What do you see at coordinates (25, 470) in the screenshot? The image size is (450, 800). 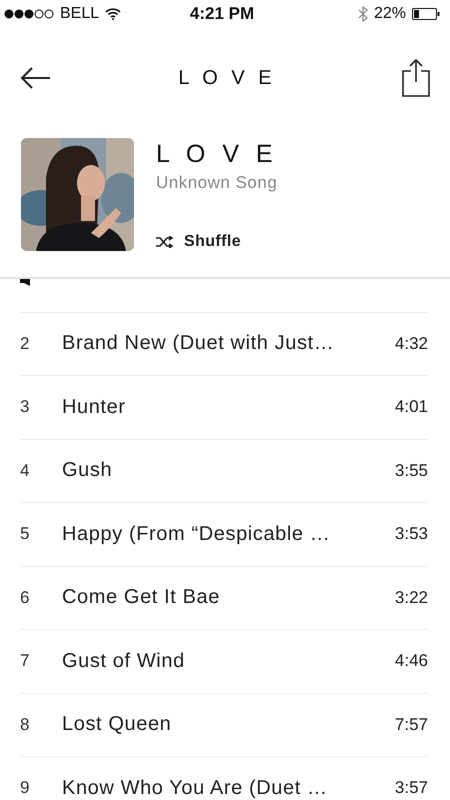 I see `track-number: 4` at bounding box center [25, 470].